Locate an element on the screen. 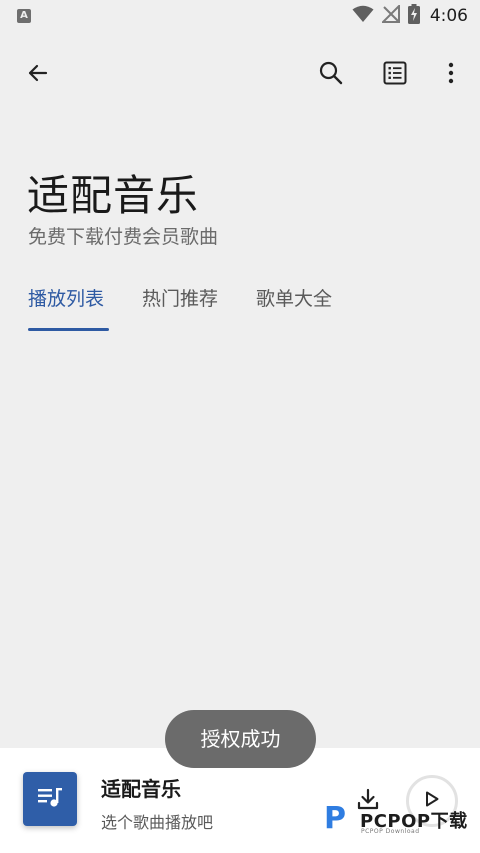 The height and width of the screenshot is (853, 480). top-app-bar is located at coordinates (240, 75).